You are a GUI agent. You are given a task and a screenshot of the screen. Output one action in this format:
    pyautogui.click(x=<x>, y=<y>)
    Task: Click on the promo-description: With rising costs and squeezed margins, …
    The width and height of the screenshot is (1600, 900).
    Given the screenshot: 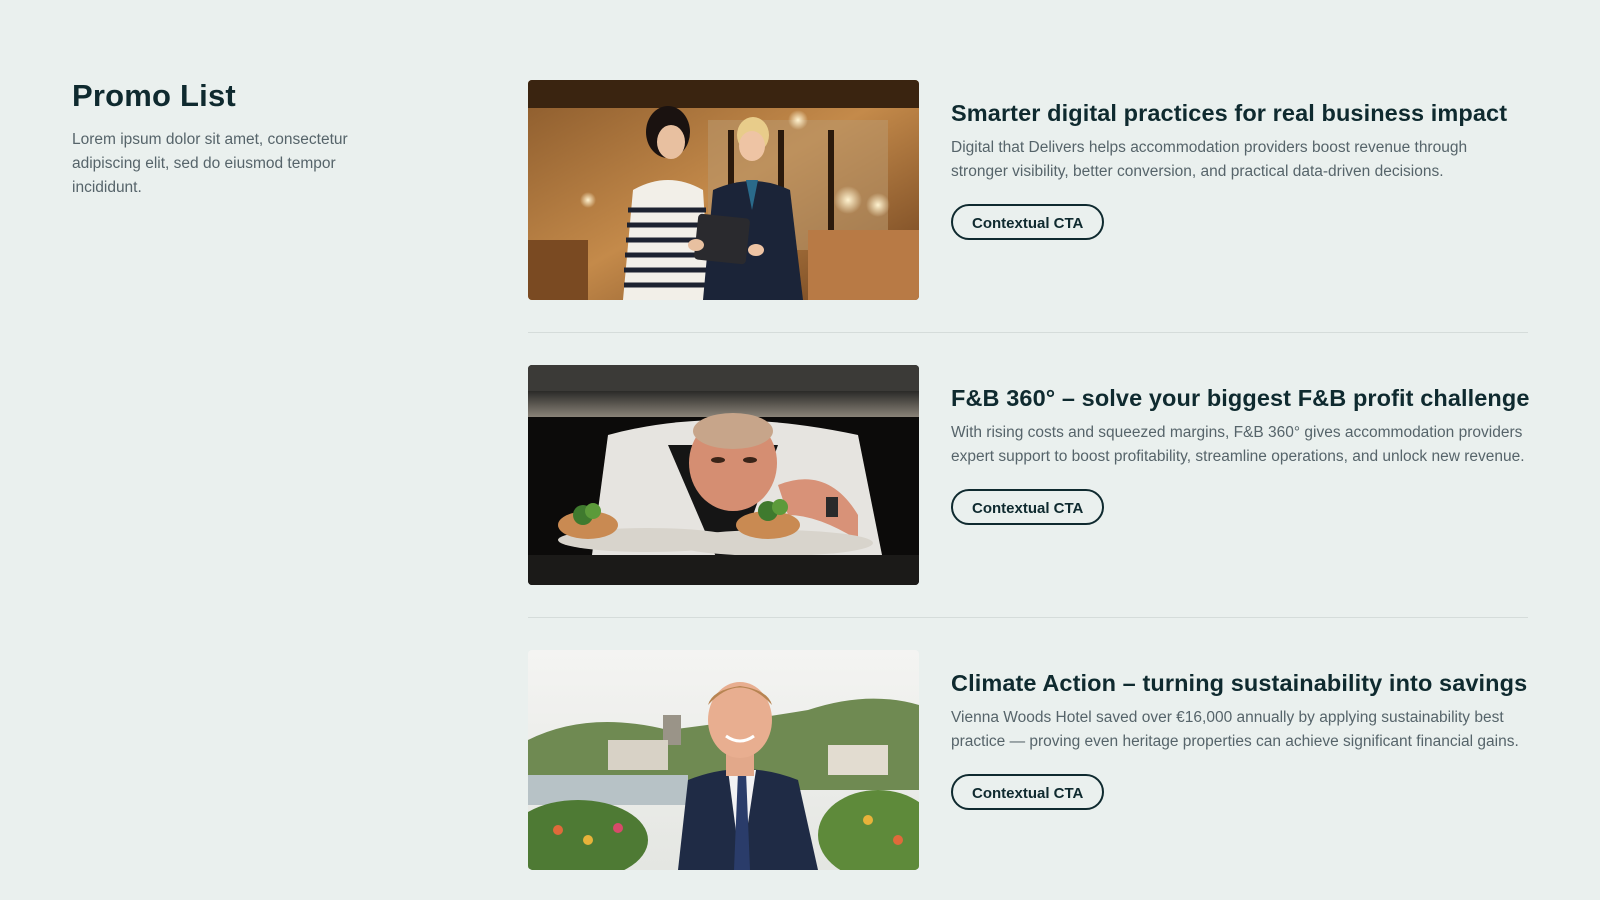 What is the action you would take?
    pyautogui.click(x=1238, y=444)
    